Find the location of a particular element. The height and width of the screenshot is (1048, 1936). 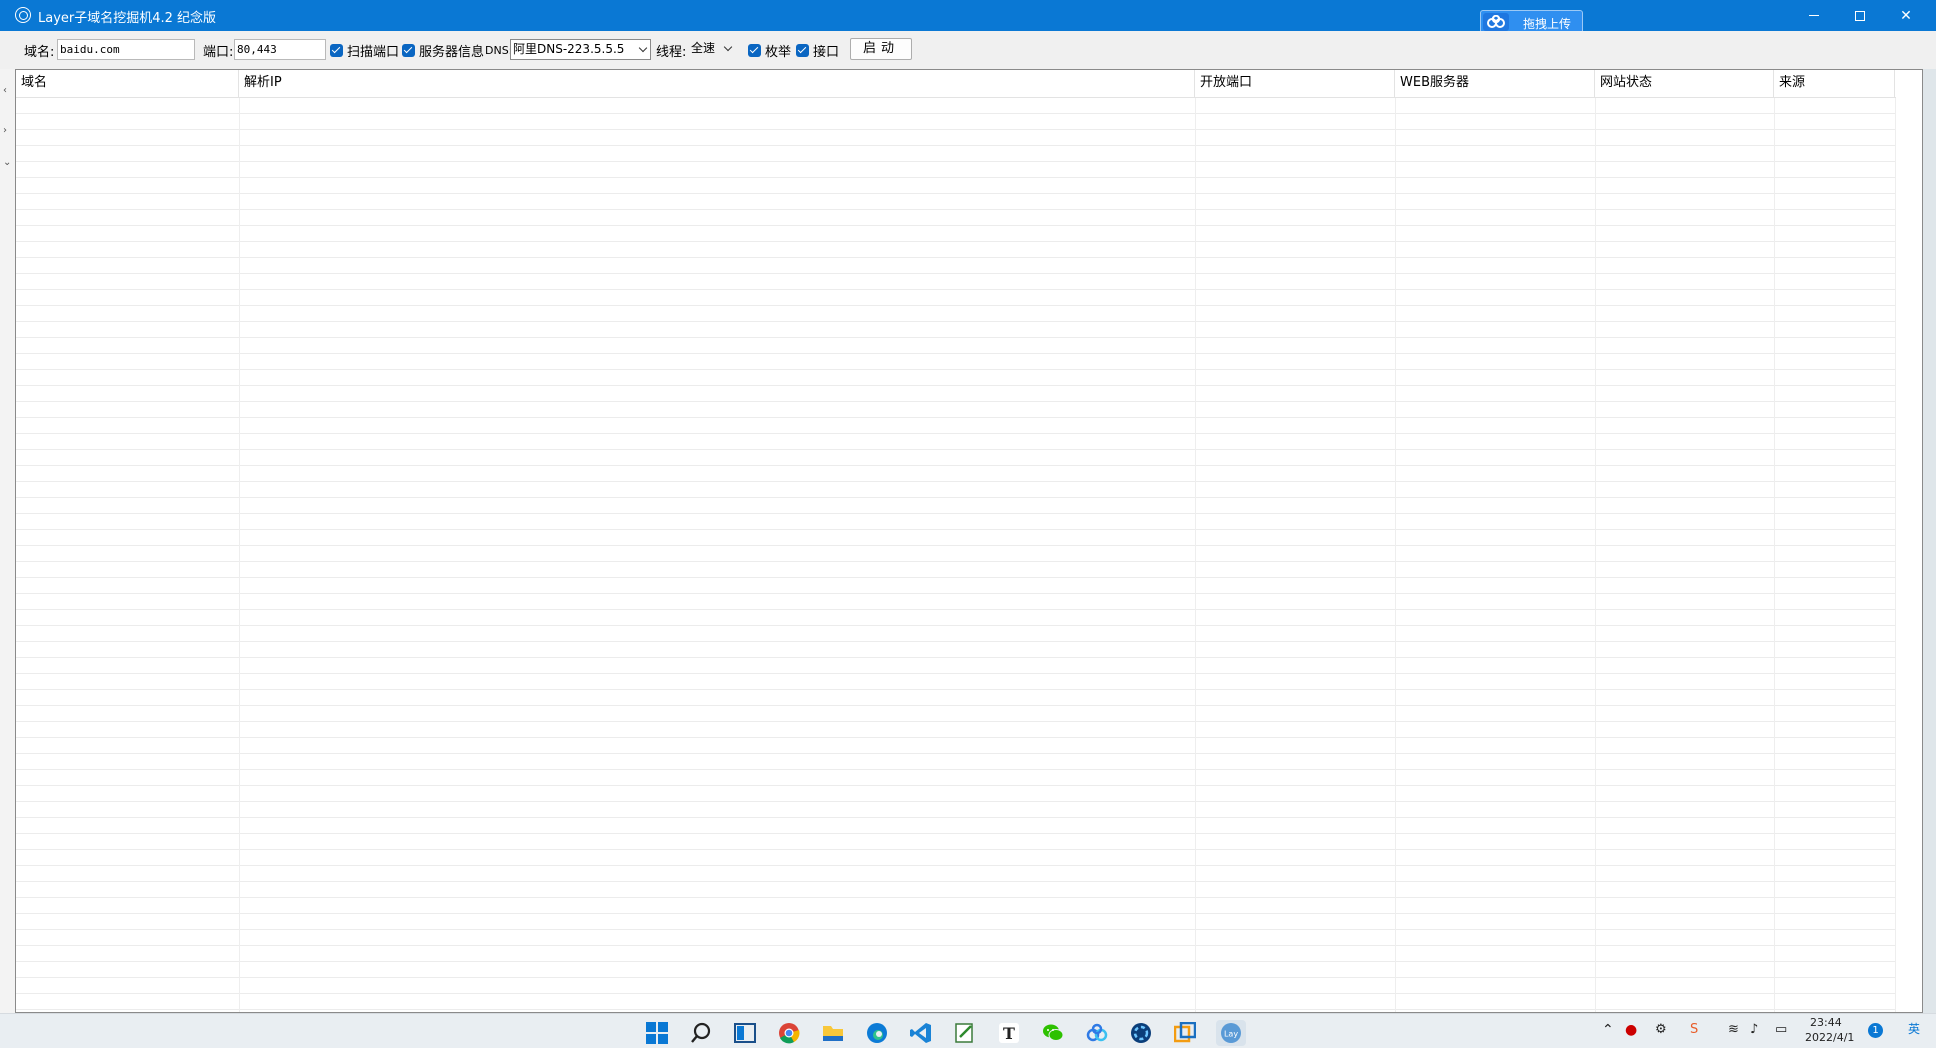

api-check-icon is located at coordinates (802, 50).